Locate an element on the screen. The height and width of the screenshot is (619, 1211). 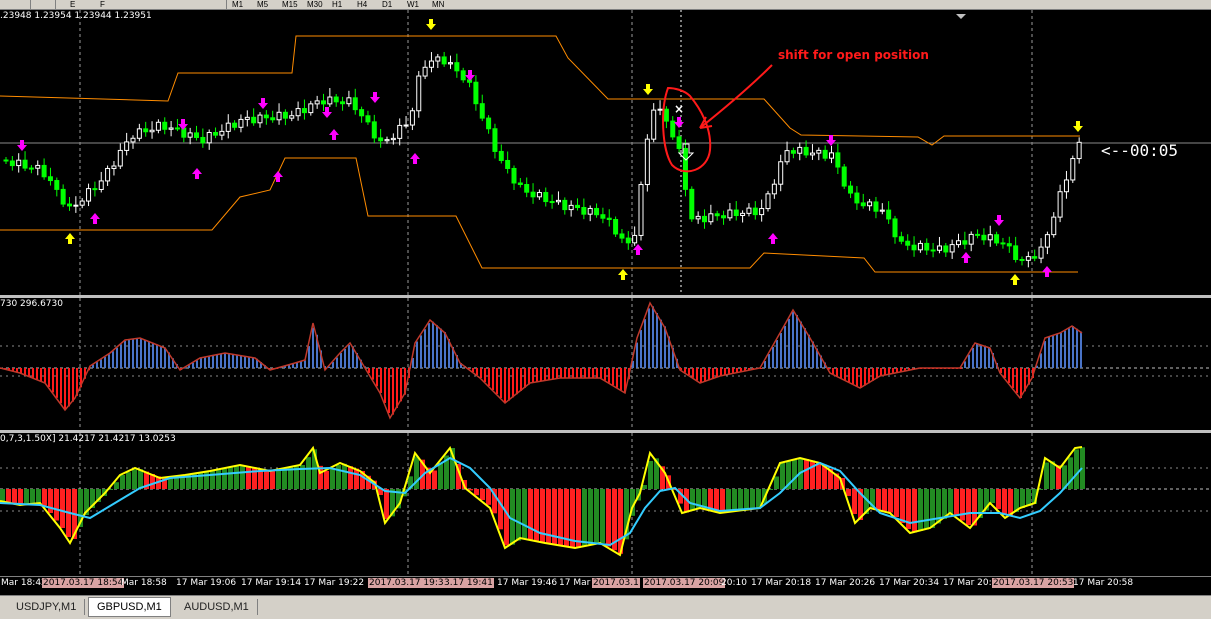
chart-tab-usdjpy: USDJPY,M1 is located at coordinates (47, 607).